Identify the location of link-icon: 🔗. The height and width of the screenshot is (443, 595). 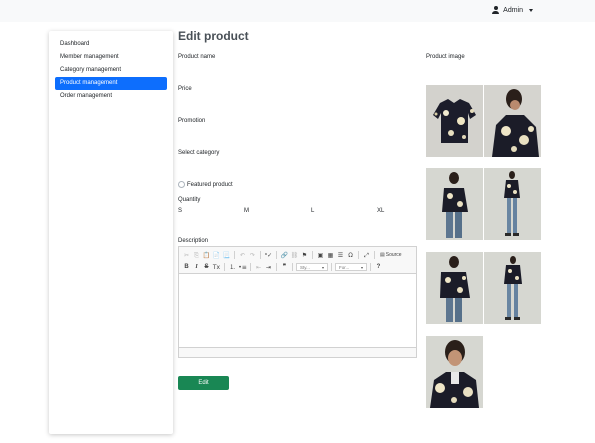
(284, 255).